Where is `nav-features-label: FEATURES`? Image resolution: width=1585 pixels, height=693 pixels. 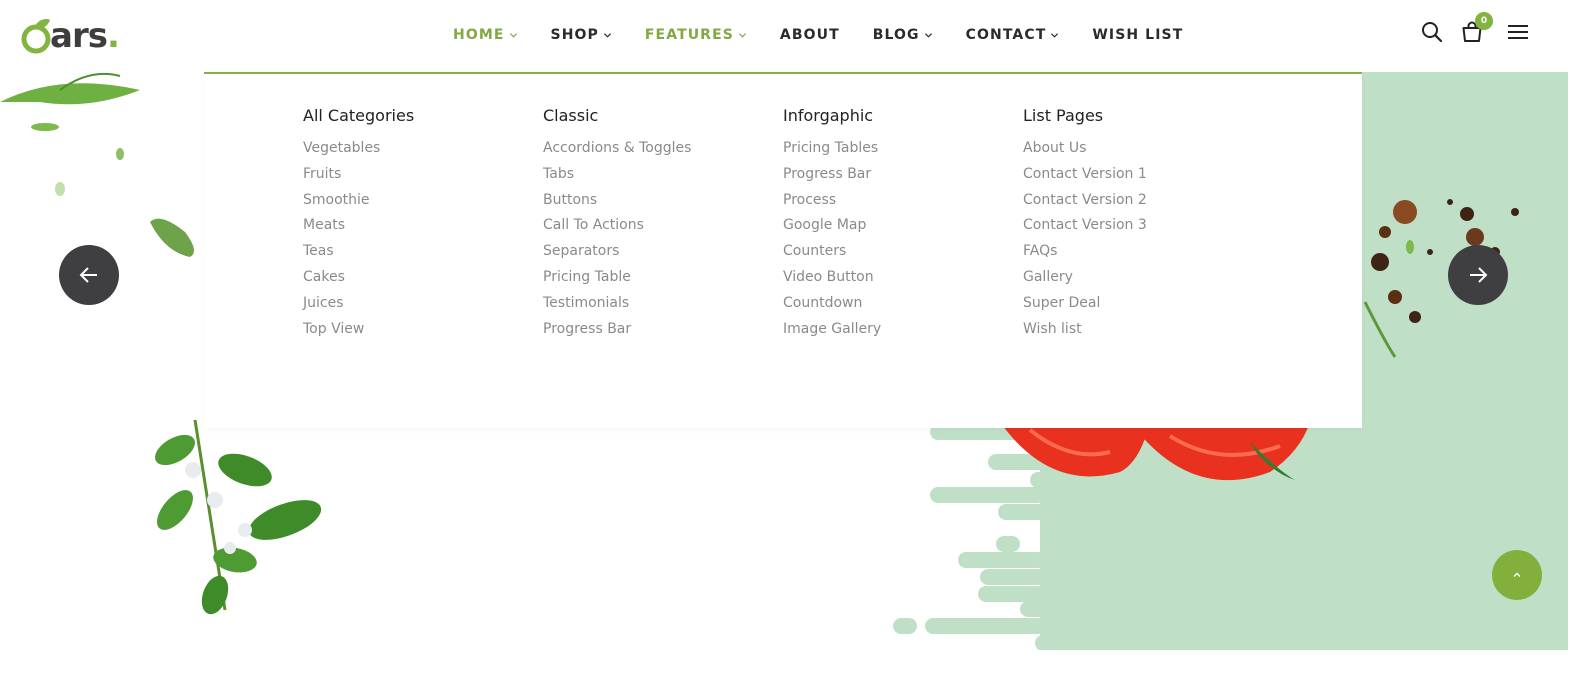 nav-features-label: FEATURES is located at coordinates (689, 35).